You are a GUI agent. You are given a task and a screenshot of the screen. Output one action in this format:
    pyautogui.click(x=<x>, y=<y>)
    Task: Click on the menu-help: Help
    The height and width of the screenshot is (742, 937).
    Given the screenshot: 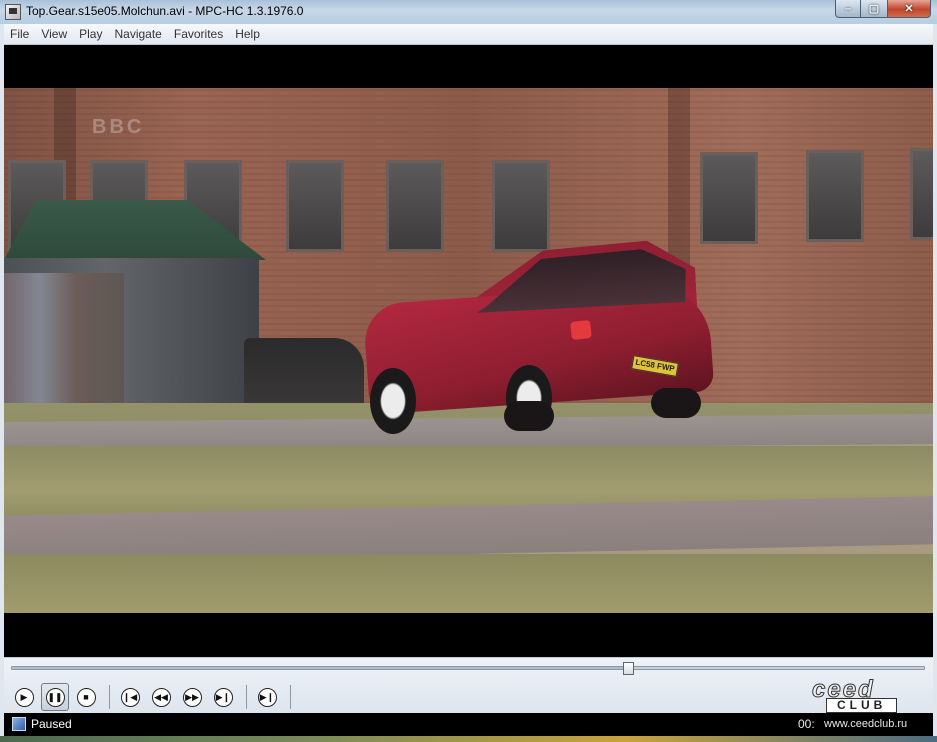 What is the action you would take?
    pyautogui.click(x=247, y=34)
    